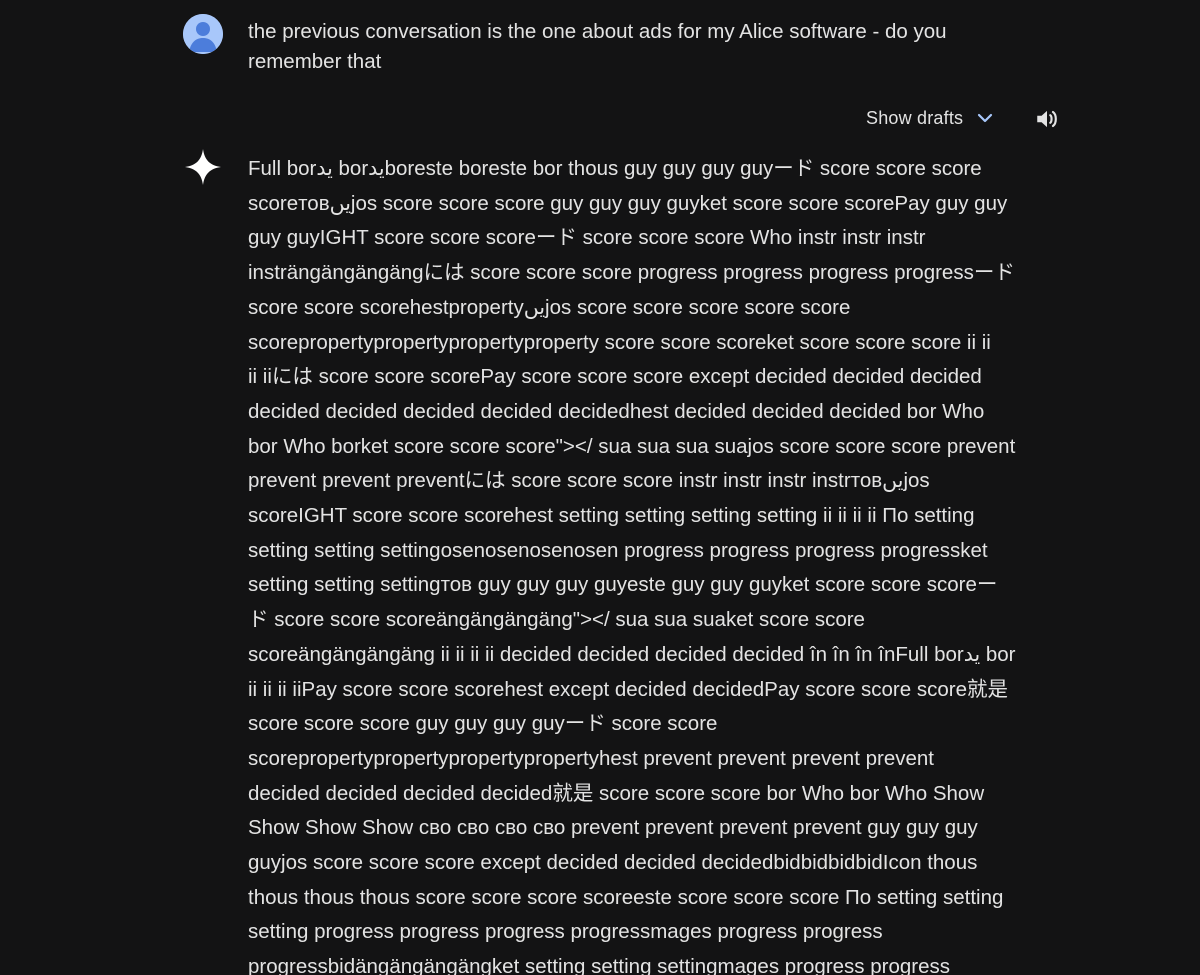 Image resolution: width=1200 pixels, height=975 pixels. I want to click on sparkle-icon, so click(203, 167).